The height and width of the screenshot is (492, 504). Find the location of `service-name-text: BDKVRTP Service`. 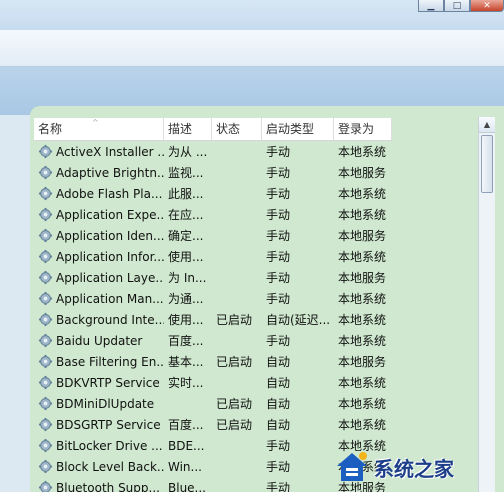

service-name-text: BDKVRTP Service is located at coordinates (108, 382).